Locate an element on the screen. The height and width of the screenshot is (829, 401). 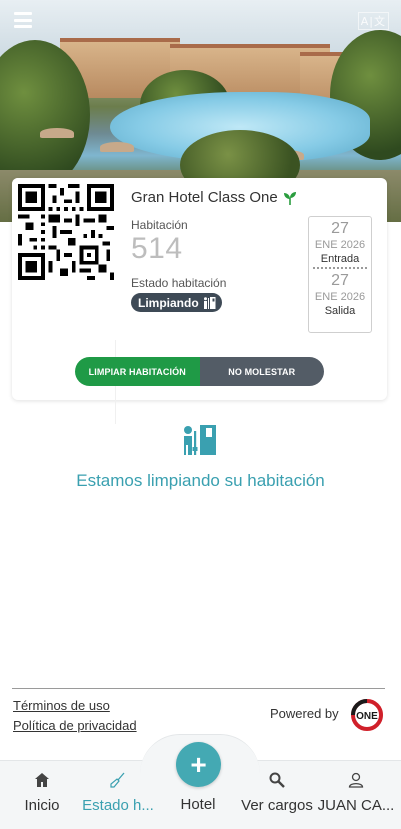
checkin-month: ENE 2026 is located at coordinates (340, 245).